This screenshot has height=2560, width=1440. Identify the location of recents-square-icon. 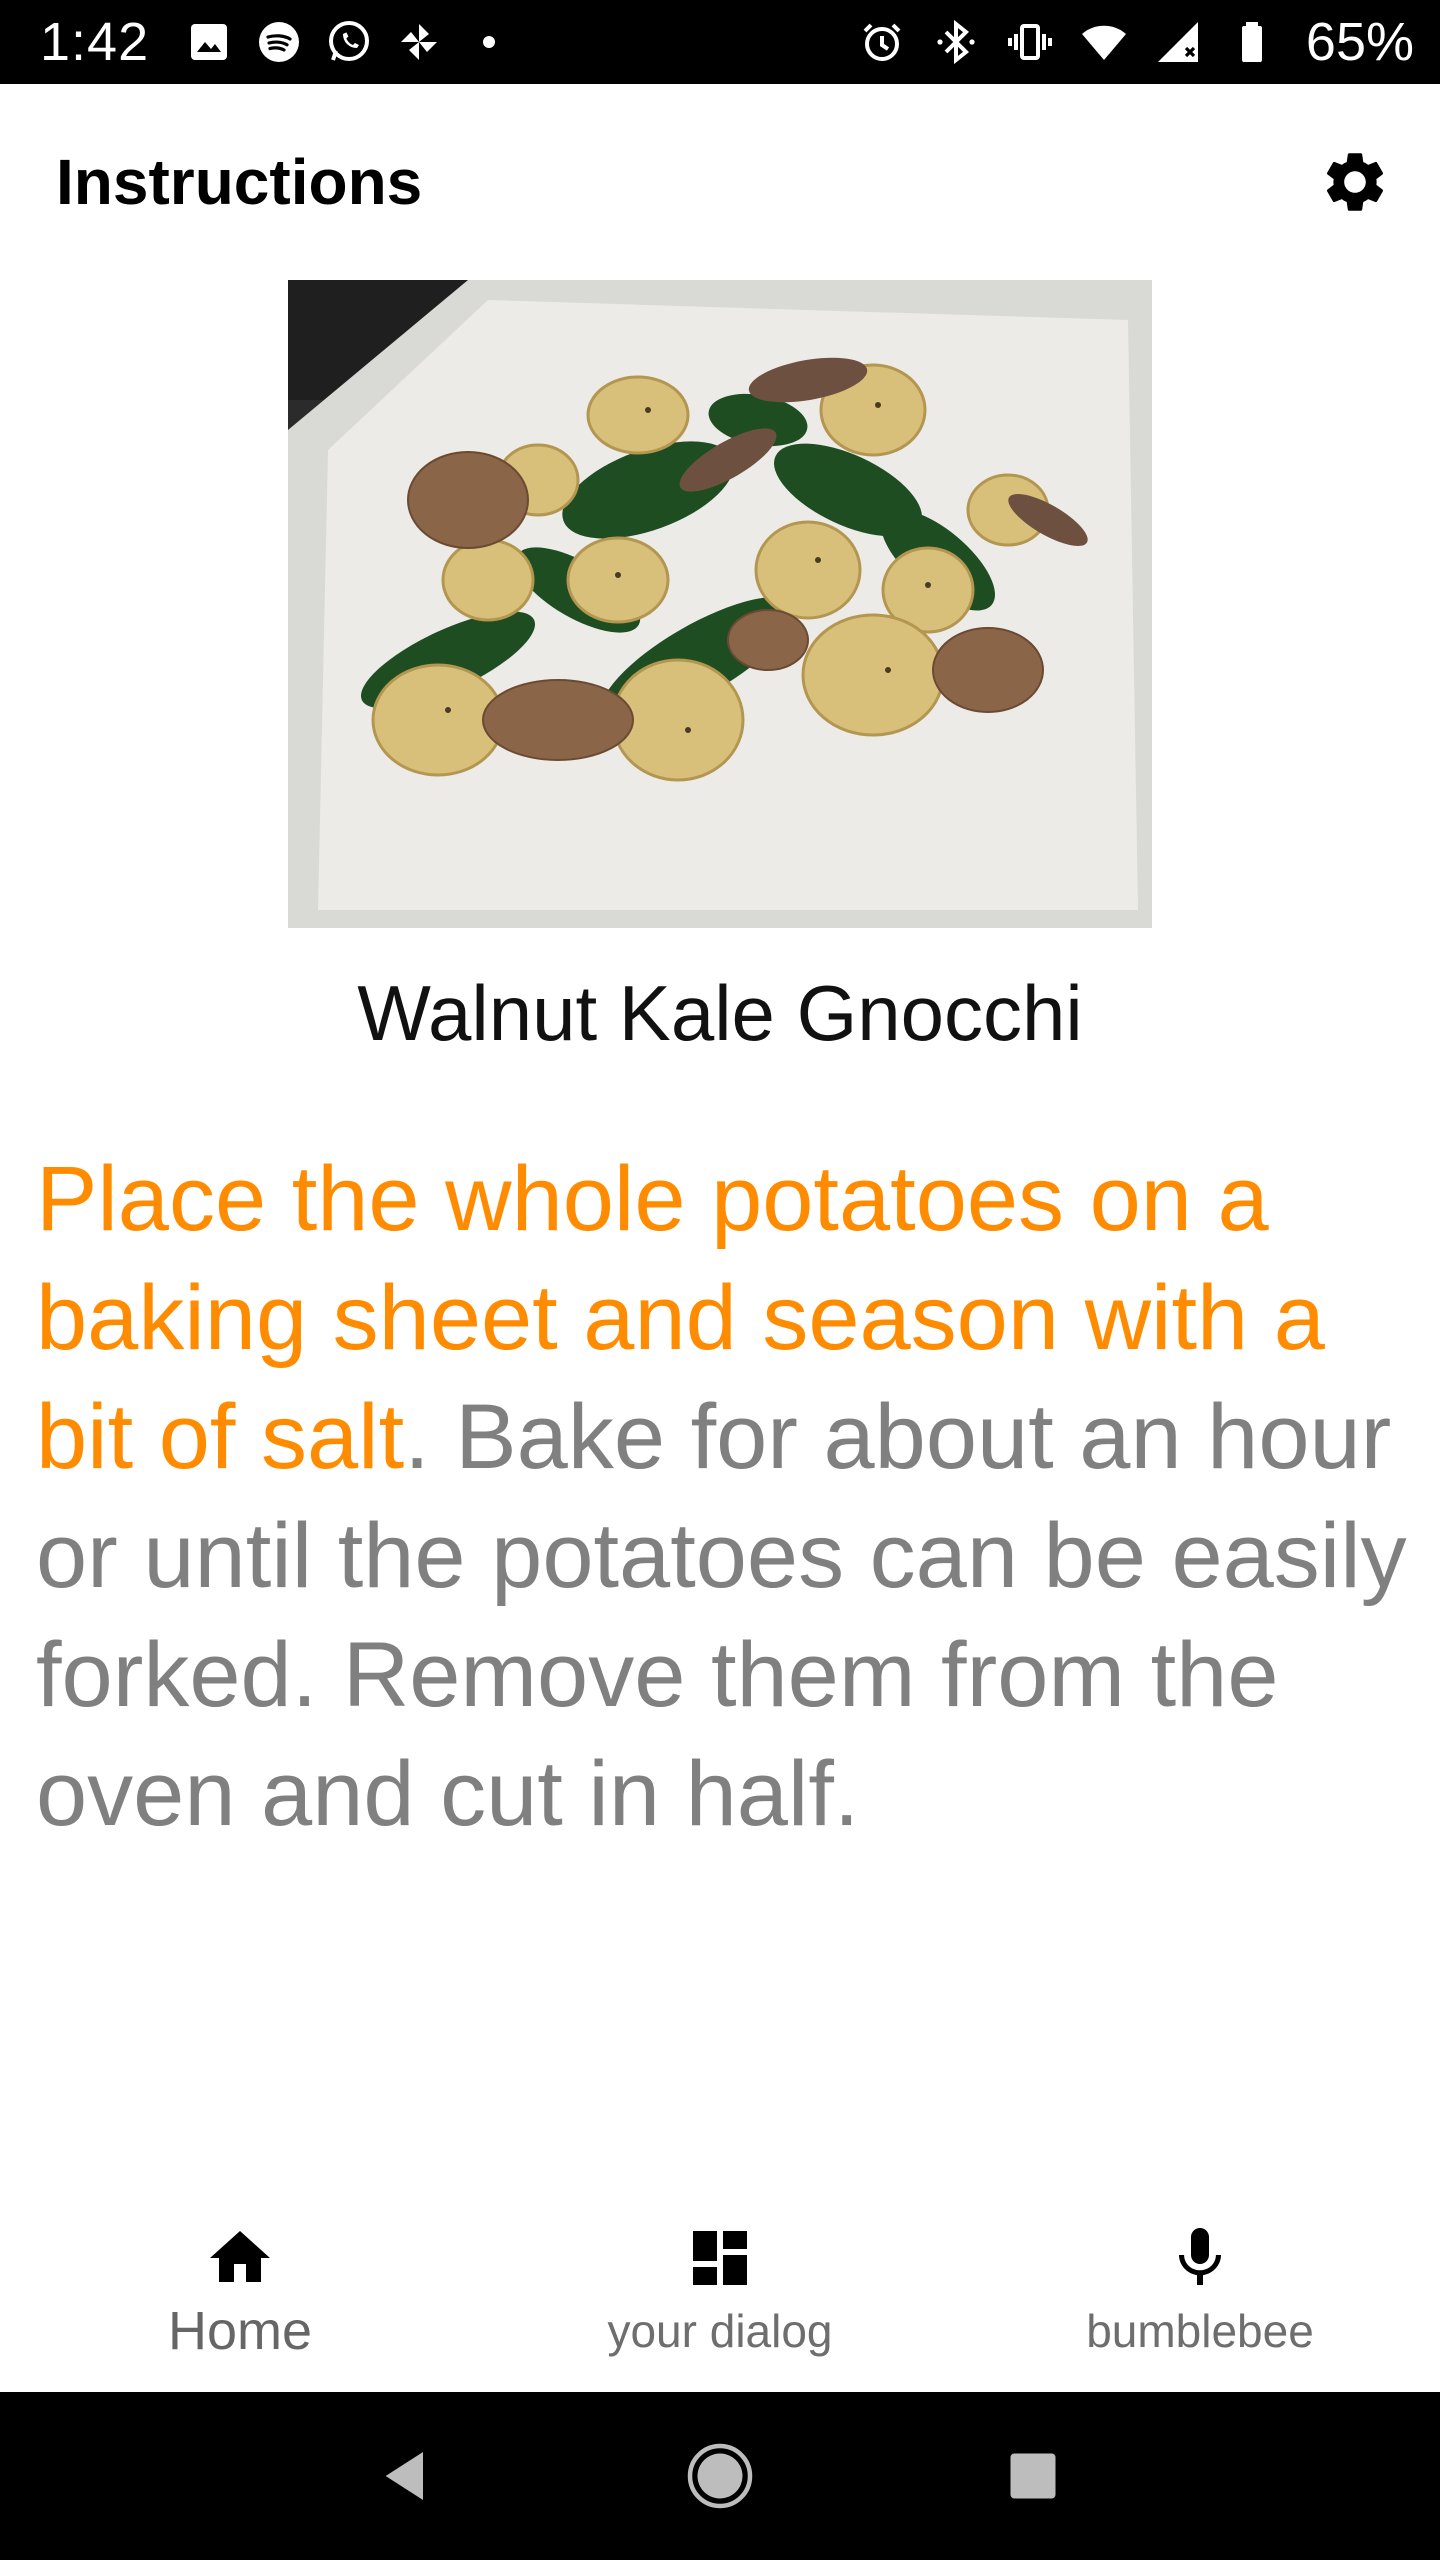
(1033, 2476).